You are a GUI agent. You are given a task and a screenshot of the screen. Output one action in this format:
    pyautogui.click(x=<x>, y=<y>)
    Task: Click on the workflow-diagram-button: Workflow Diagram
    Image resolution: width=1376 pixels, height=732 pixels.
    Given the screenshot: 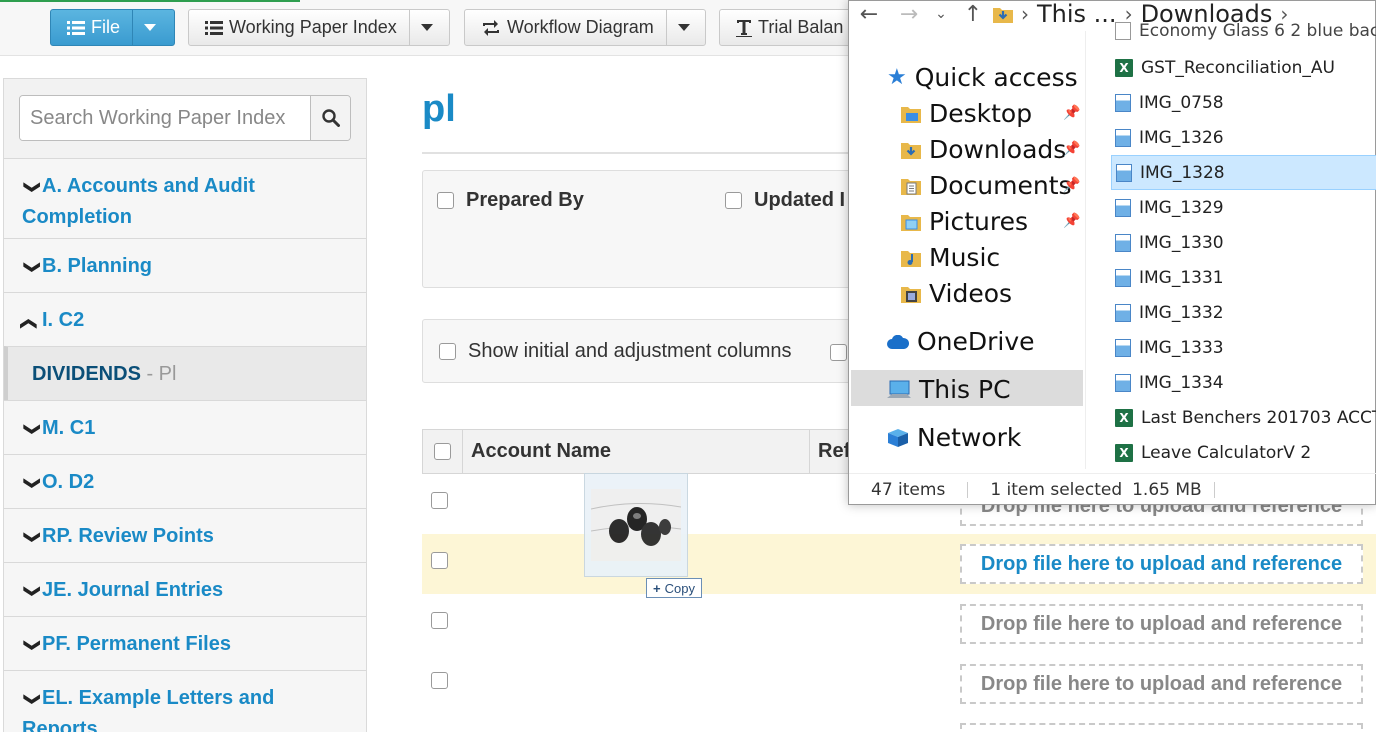 What is the action you would take?
    pyautogui.click(x=566, y=27)
    